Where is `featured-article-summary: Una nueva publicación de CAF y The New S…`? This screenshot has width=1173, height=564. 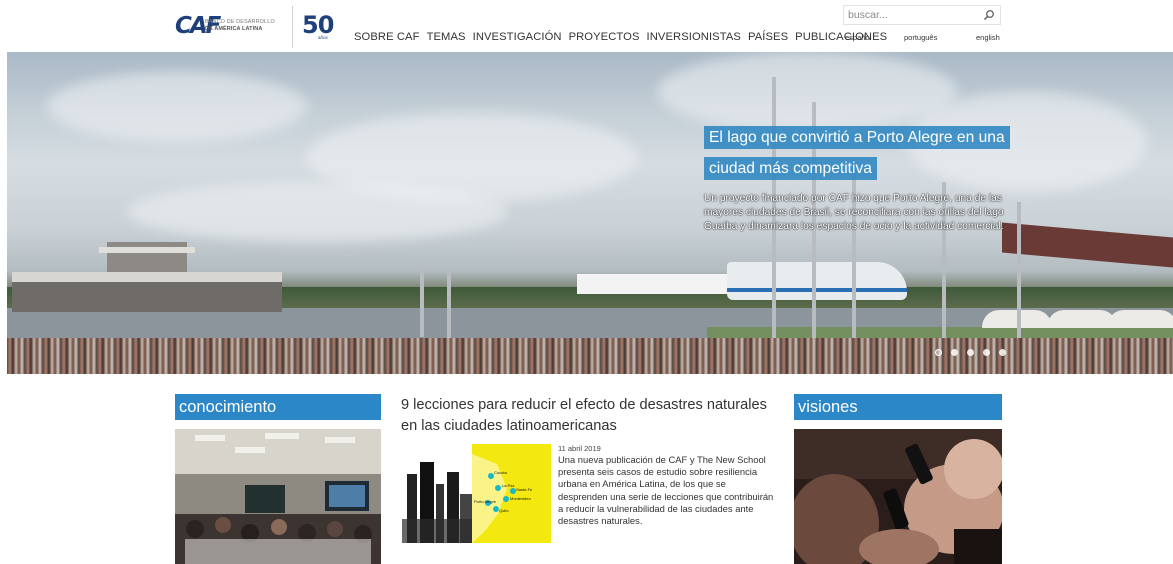 featured-article-summary: Una nueva publicación de CAF y The New S… is located at coordinates (666, 490).